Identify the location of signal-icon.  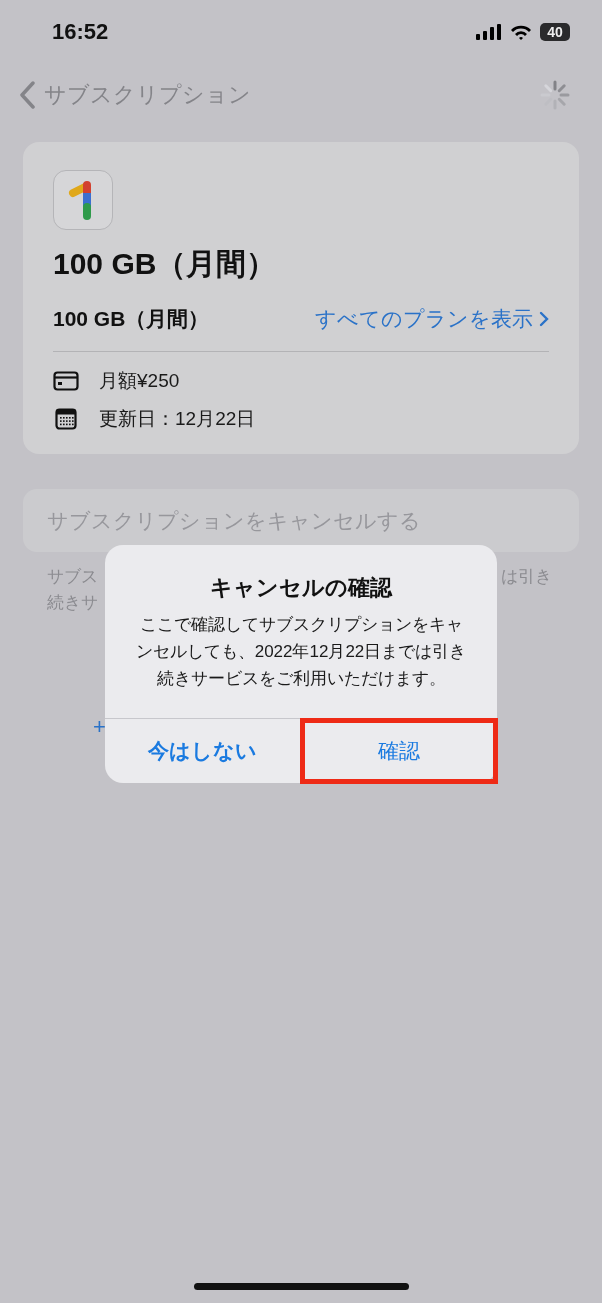
(489, 32).